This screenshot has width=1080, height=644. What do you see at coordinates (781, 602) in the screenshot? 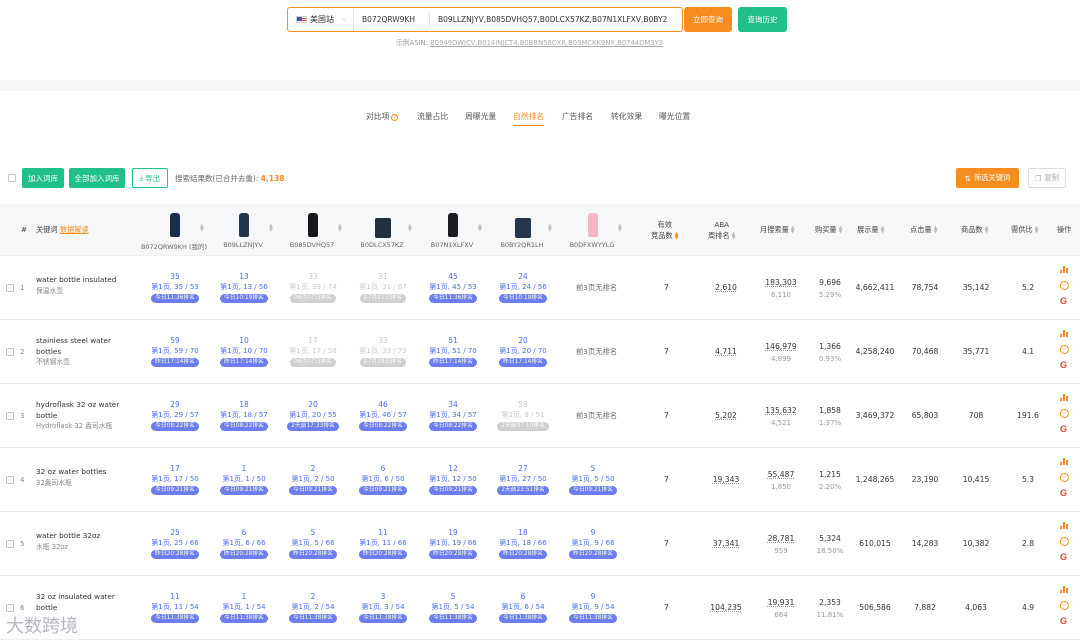
I see `monthly-search-number: 19,931` at bounding box center [781, 602].